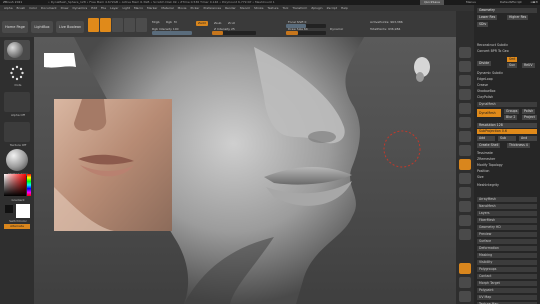 The height and width of the screenshot is (304, 540). I want to click on primary-color-swatch, so click(23, 211).